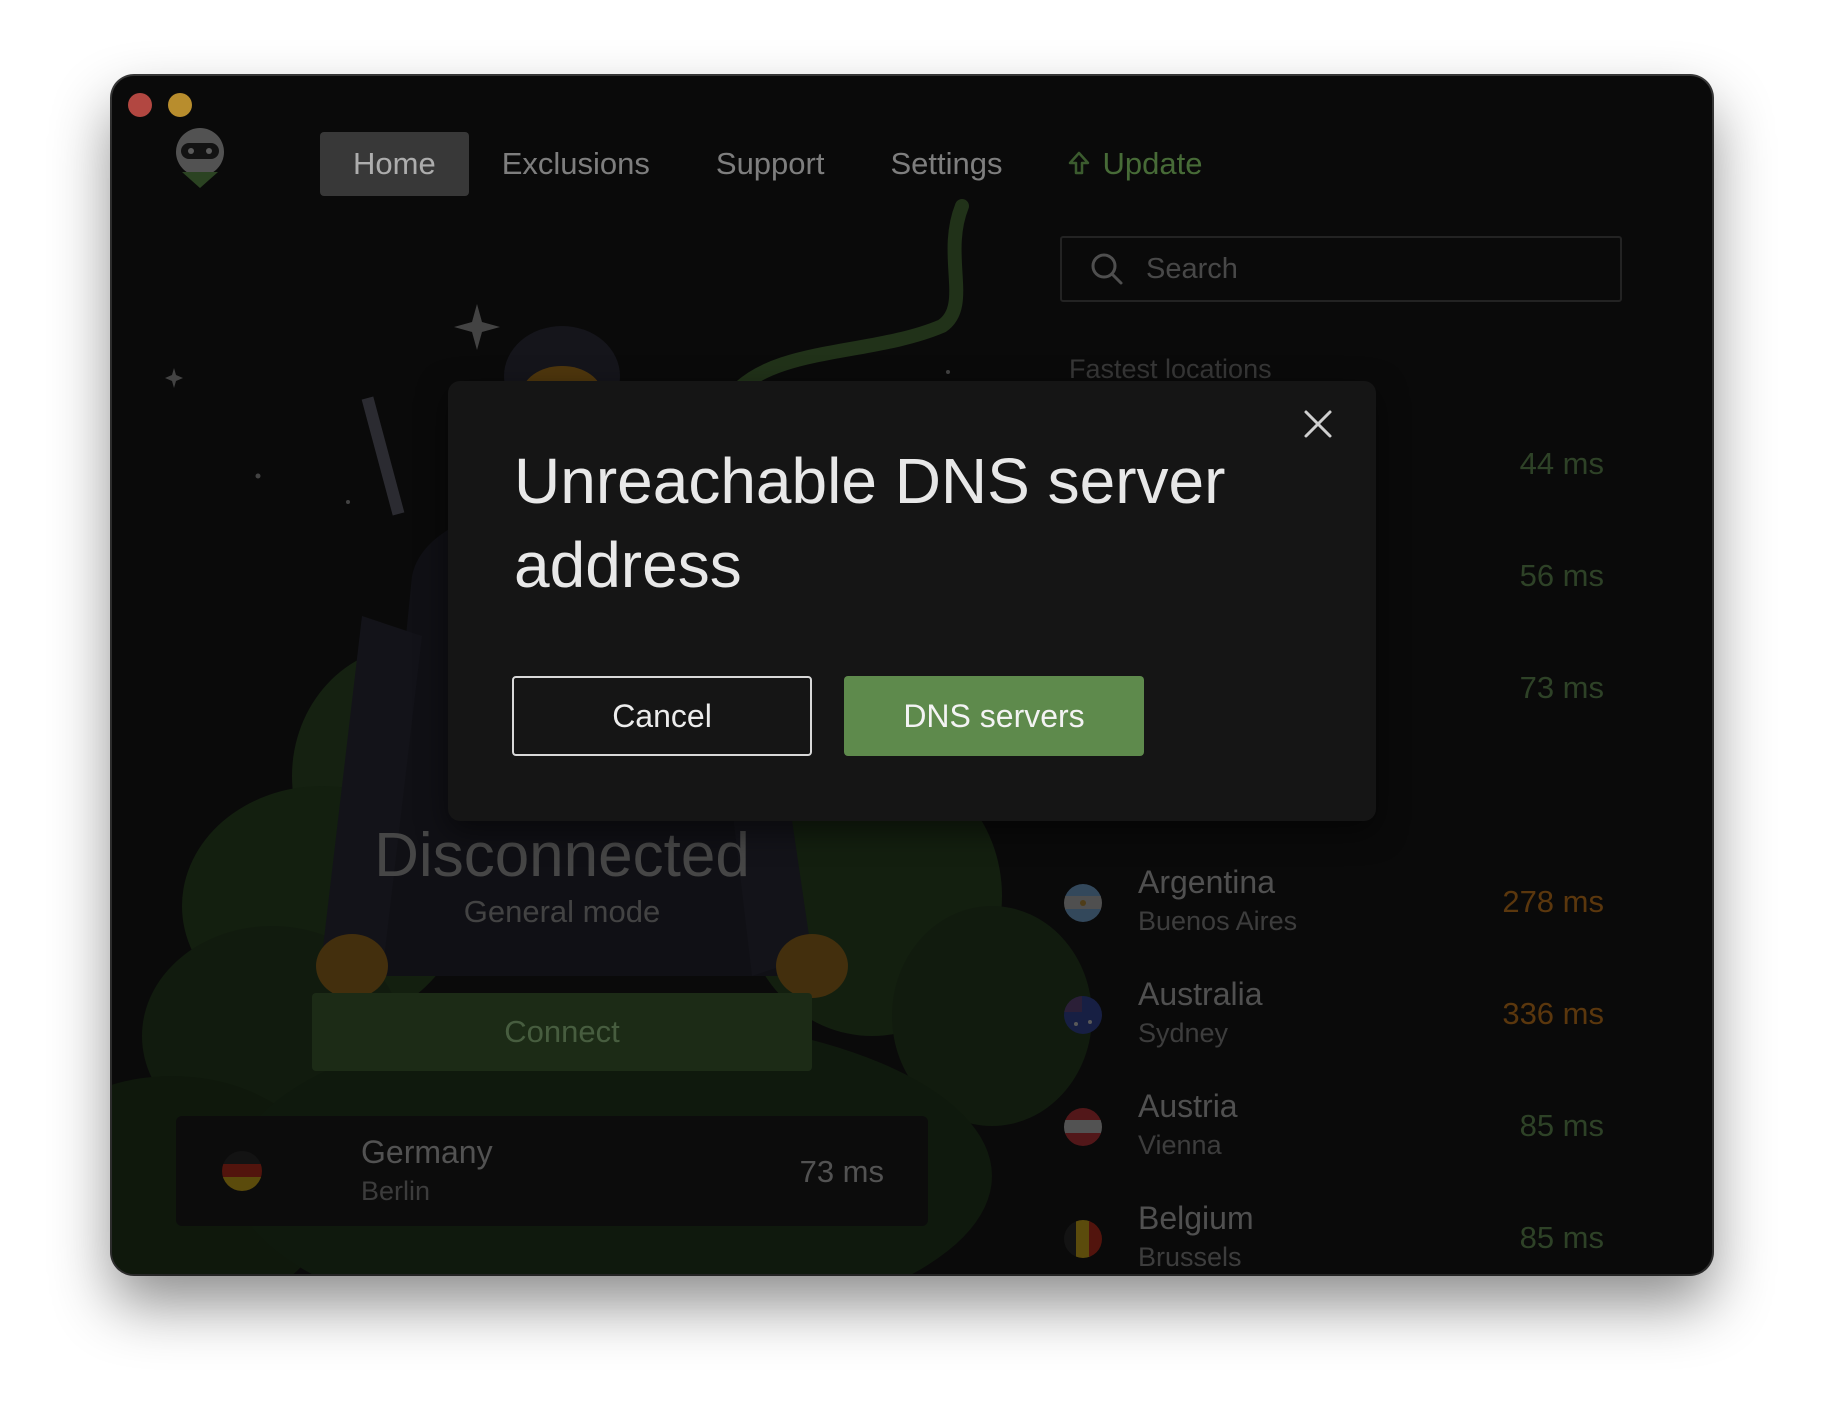  What do you see at coordinates (870, 523) in the screenshot?
I see `dialog-title: Unreachable DNS server address` at bounding box center [870, 523].